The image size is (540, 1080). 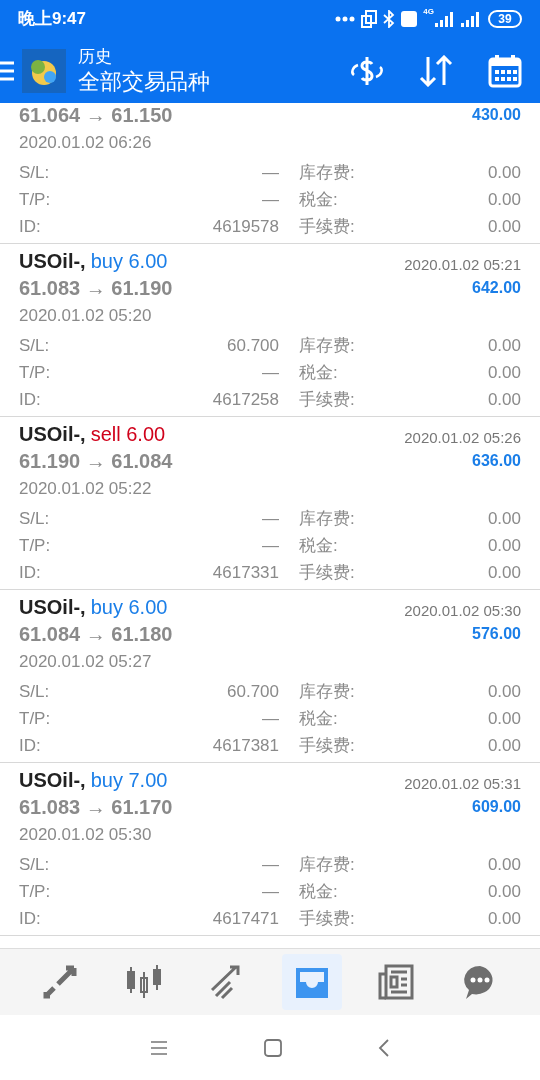 What do you see at coordinates (128, 434) in the screenshot?
I see `trade-side: sell 6.00` at bounding box center [128, 434].